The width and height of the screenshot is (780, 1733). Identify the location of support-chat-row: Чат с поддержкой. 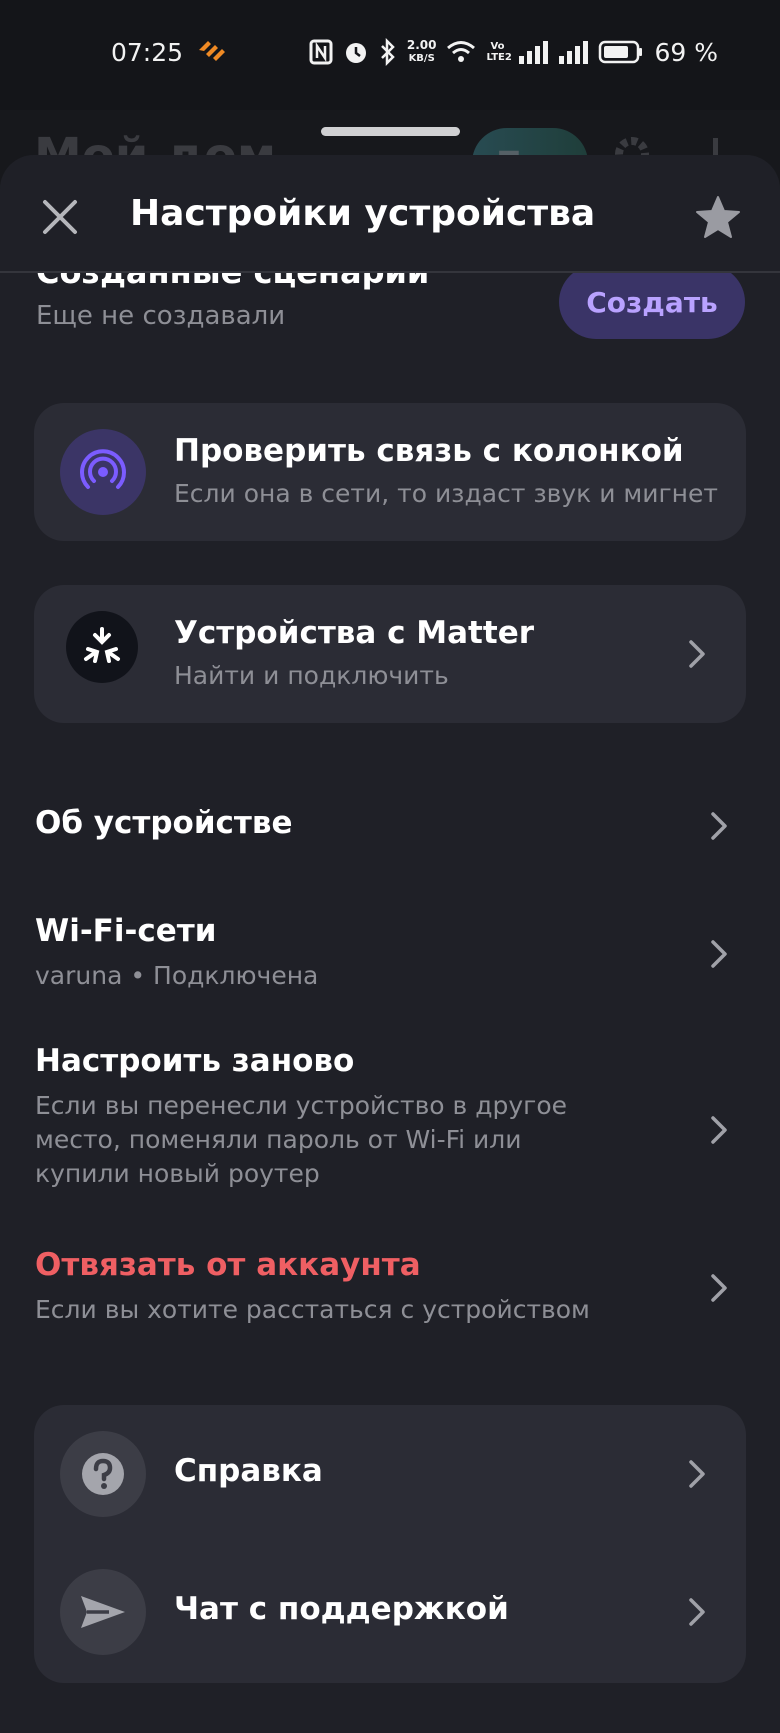
(390, 1612).